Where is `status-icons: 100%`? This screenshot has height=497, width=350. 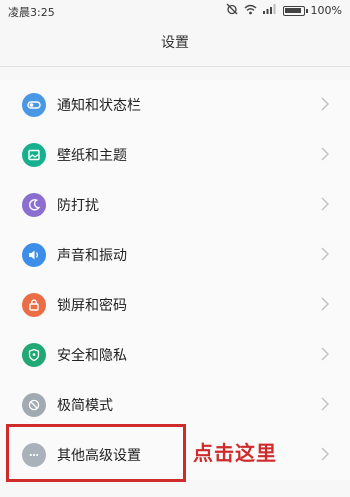
status-icons: 100% is located at coordinates (284, 10).